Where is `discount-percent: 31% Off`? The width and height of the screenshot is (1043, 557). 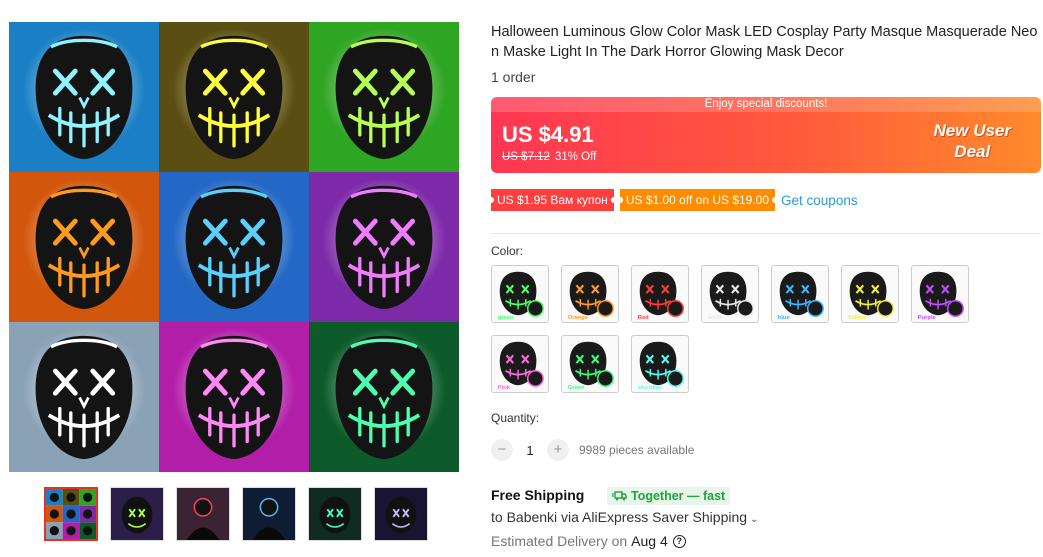 discount-percent: 31% Off is located at coordinates (575, 157).